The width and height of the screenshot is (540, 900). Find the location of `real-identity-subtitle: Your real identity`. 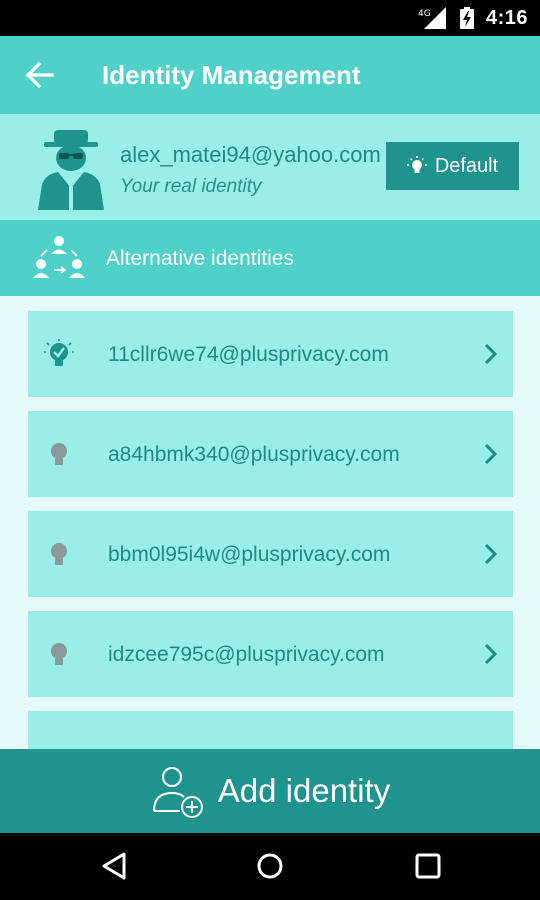

real-identity-subtitle: Your real identity is located at coordinates (191, 186).